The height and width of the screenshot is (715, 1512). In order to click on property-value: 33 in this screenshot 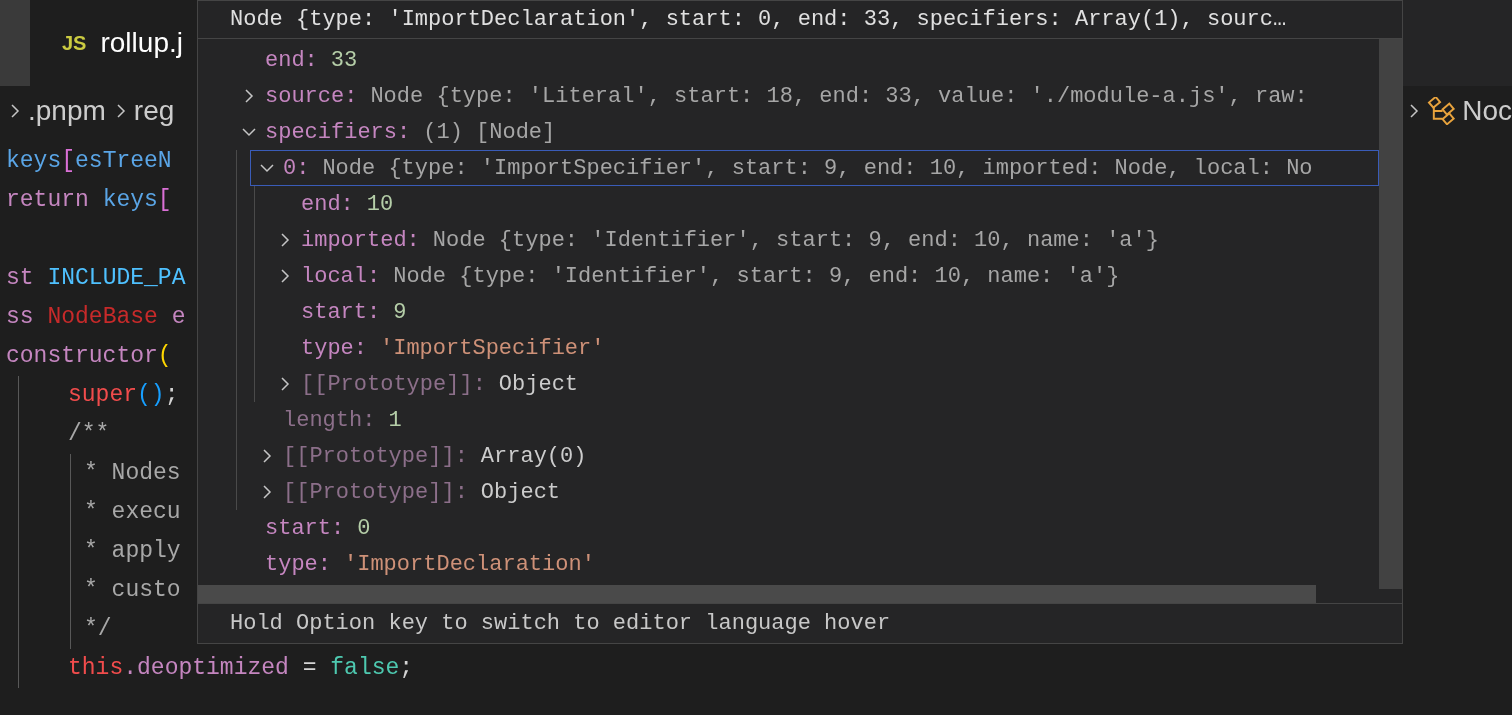, I will do `click(344, 60)`.